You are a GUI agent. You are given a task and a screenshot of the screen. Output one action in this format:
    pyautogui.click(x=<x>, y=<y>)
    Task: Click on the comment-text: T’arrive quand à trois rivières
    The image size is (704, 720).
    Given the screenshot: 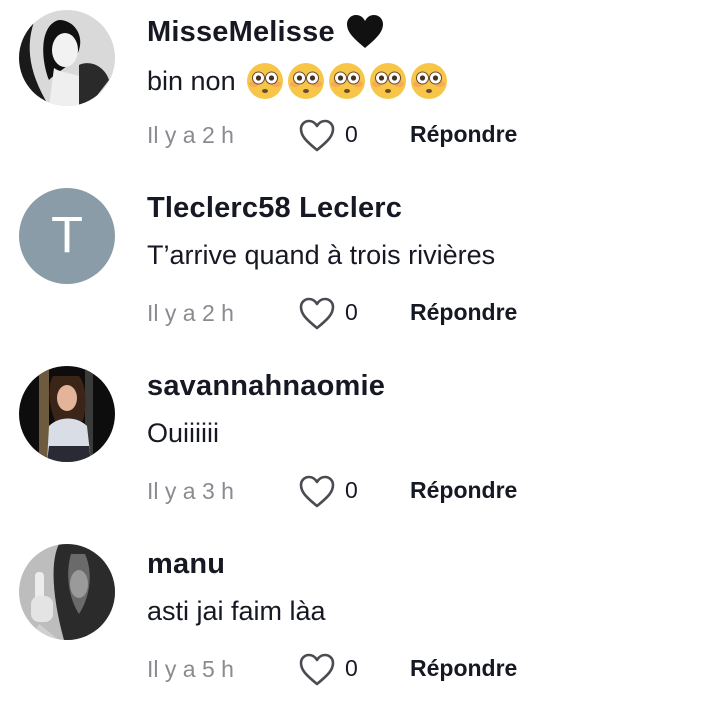 What is the action you would take?
    pyautogui.click(x=321, y=255)
    